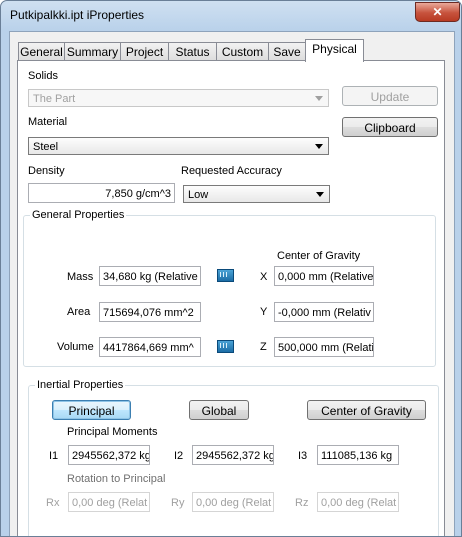 This screenshot has height=537, width=462. Describe the element at coordinates (46, 171) in the screenshot. I see `density-label: Density` at that location.